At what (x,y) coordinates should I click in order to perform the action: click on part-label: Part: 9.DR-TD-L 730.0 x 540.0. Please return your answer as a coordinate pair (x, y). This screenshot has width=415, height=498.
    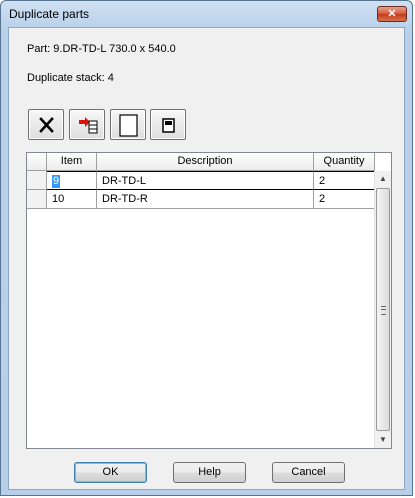
    Looking at the image, I should click on (101, 49).